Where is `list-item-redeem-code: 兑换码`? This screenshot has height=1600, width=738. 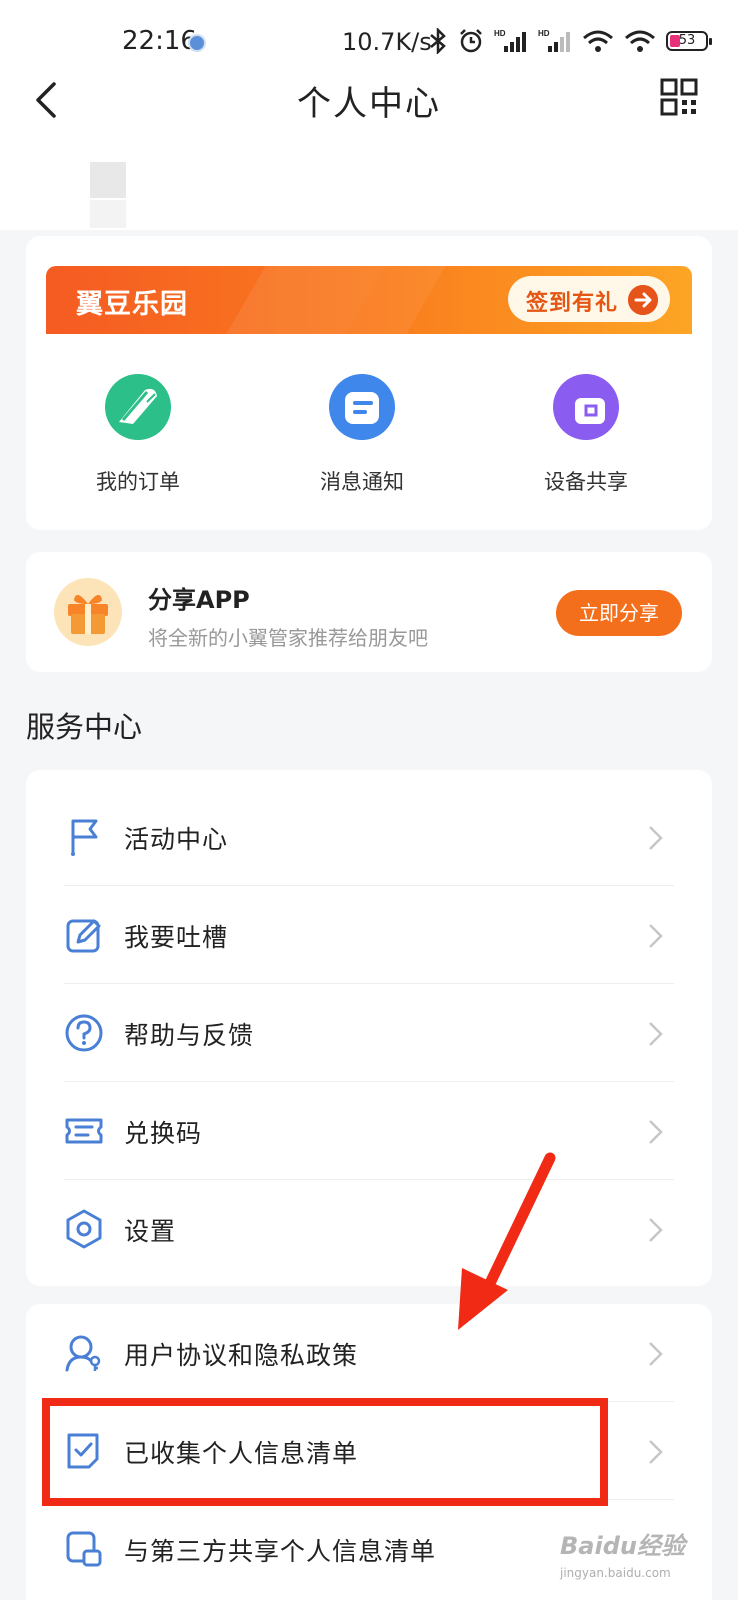
list-item-redeem-code: 兑换码 is located at coordinates (369, 1131).